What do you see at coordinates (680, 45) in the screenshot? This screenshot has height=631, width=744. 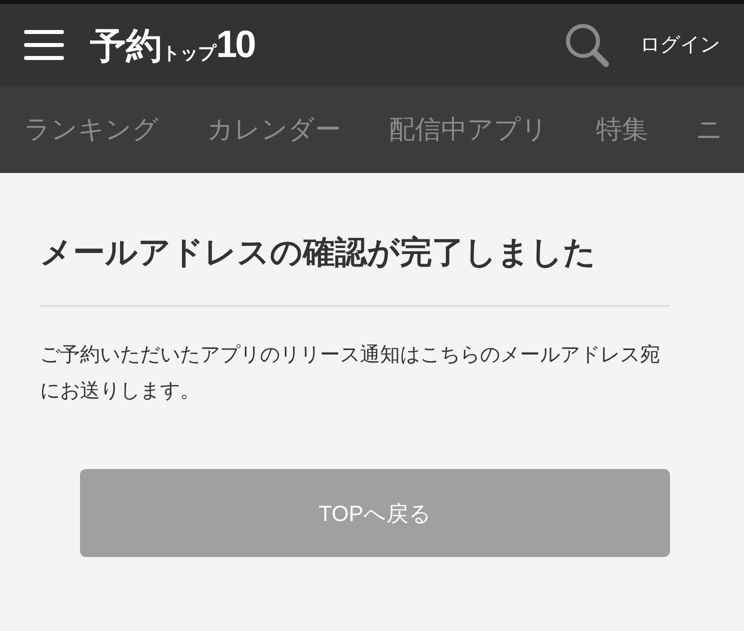 I see `login-link: ログイン` at bounding box center [680, 45].